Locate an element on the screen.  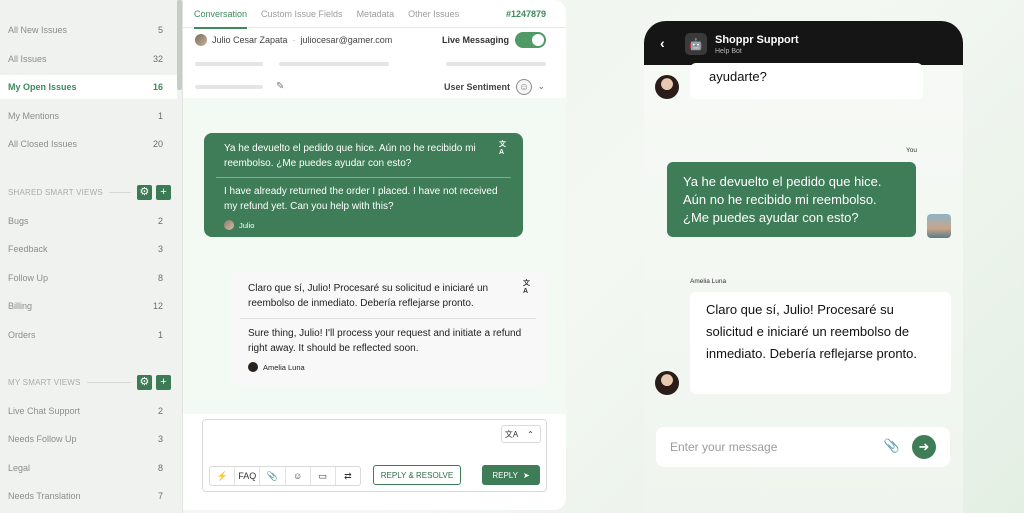
reply-button: REPLY ➤ is located at coordinates (511, 475).